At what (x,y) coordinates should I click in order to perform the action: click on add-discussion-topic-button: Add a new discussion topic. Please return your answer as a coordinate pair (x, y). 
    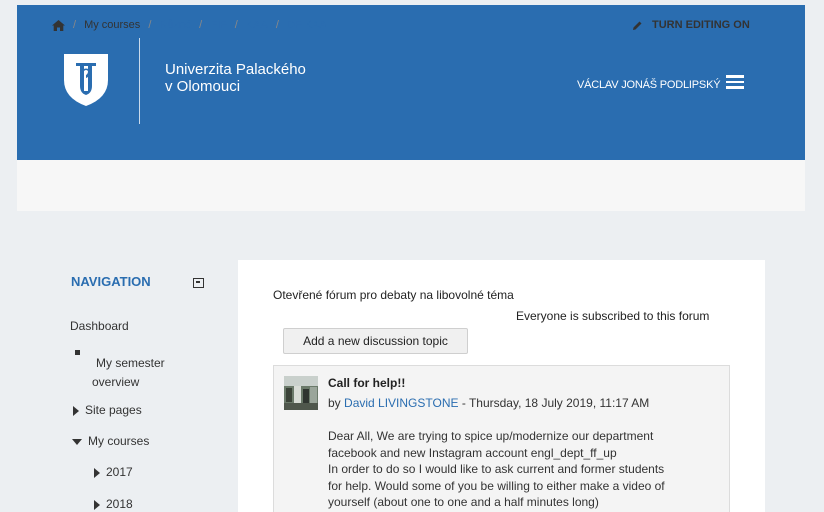
    Looking at the image, I should click on (375, 341).